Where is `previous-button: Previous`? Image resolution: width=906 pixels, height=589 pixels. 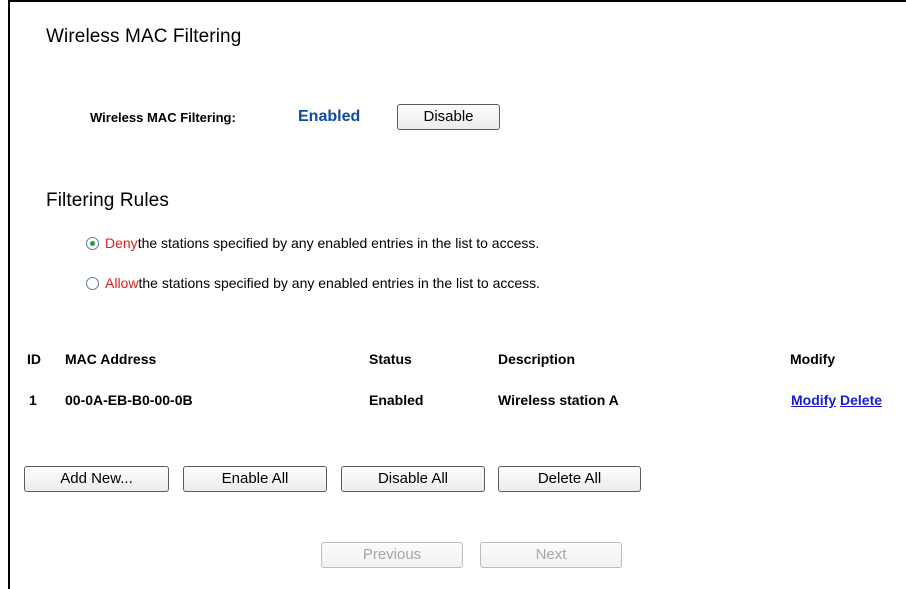
previous-button: Previous is located at coordinates (392, 555).